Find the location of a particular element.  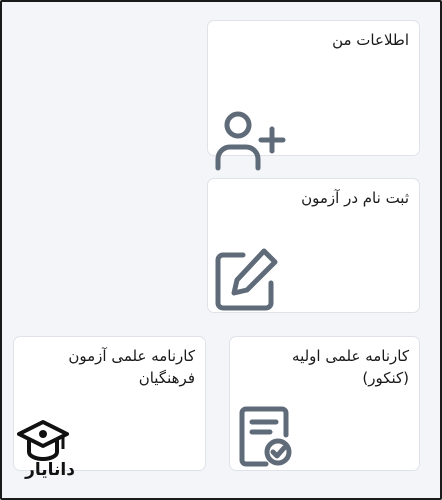

card-title: اطلاعات من is located at coordinates (370, 40).